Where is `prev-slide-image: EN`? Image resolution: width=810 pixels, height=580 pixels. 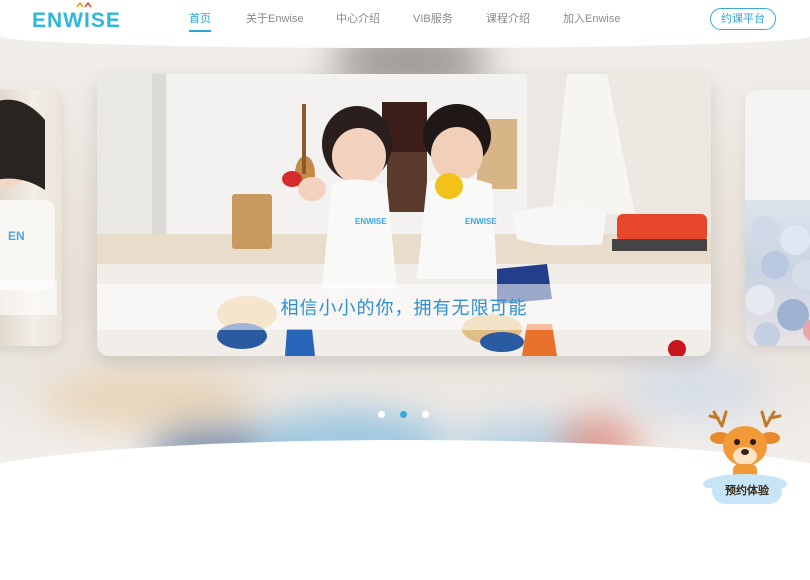
prev-slide-image: EN is located at coordinates (28, 207).